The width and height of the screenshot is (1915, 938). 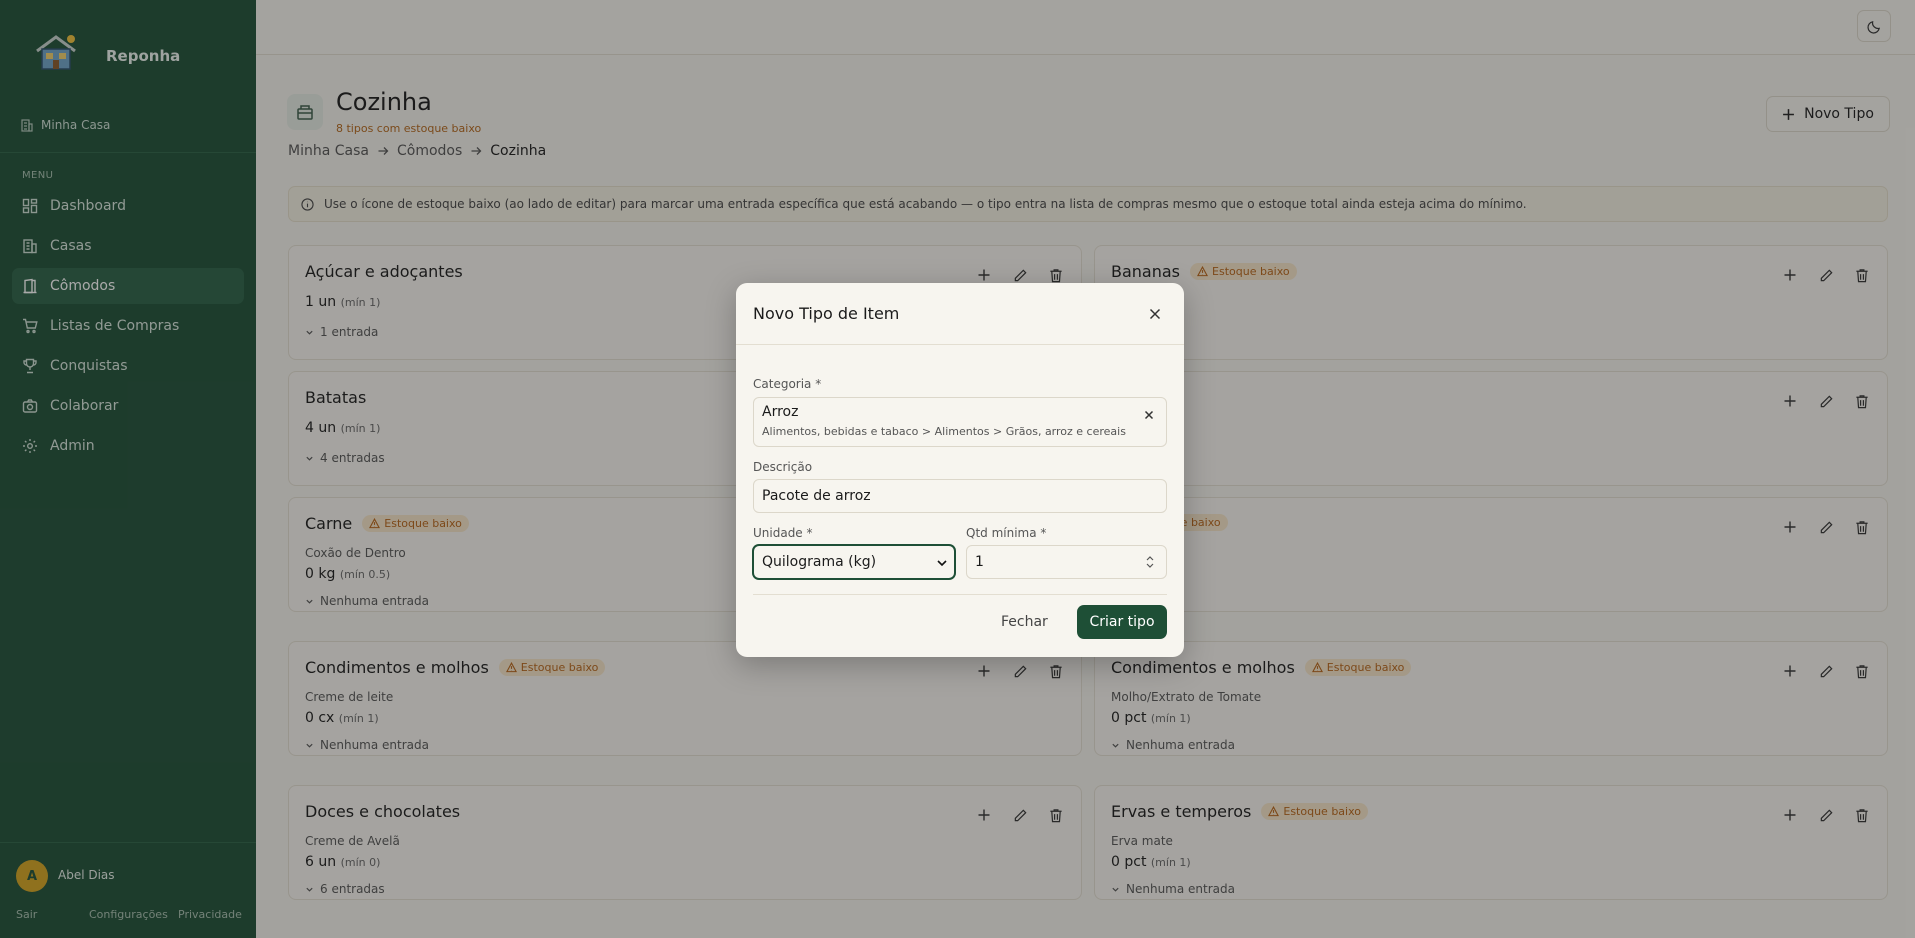 I want to click on unit-select: Quilograma (kg), so click(x=854, y=562).